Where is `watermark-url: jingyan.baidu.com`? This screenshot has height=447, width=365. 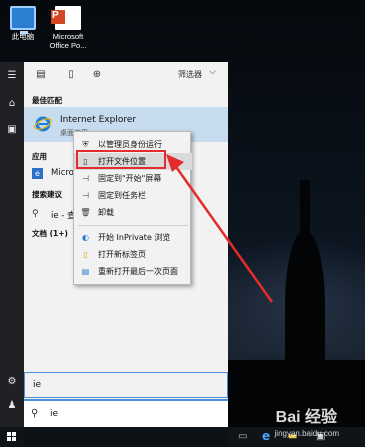 watermark-url: jingyan.baidu.com is located at coordinates (306, 433).